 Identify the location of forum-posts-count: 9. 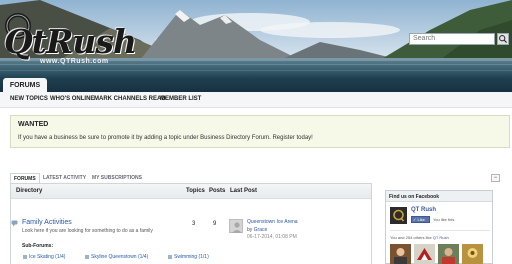
(215, 224).